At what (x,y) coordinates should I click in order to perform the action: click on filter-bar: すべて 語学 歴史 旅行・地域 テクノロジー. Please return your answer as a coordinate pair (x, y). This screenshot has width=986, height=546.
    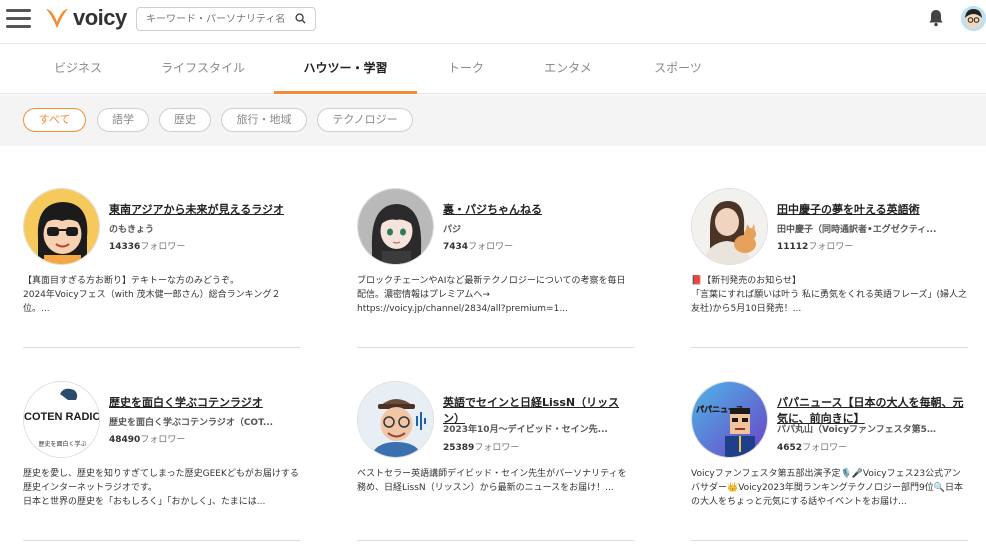
    Looking at the image, I should click on (493, 120).